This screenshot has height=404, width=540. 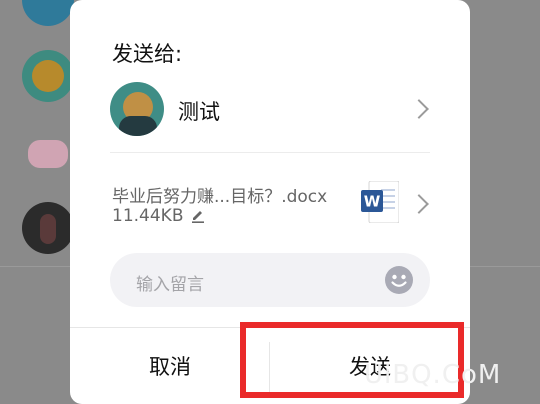 I want to click on file-name: 毕业后努力赚...目标？.docx, so click(x=220, y=197).